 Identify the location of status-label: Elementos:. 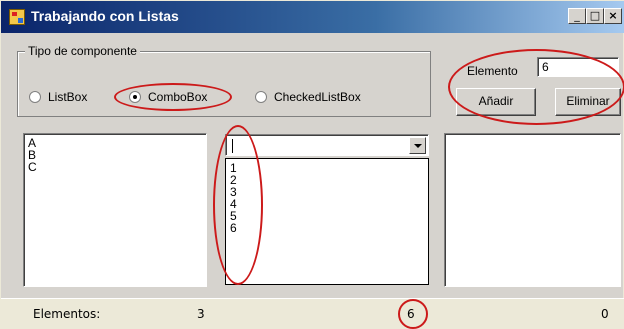
(67, 314).